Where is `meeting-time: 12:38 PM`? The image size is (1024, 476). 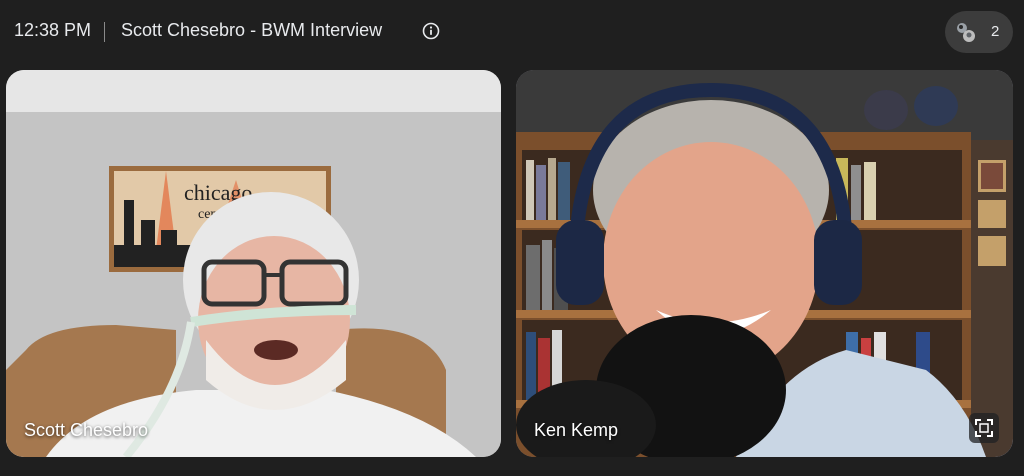
meeting-time: 12:38 PM is located at coordinates (53, 30).